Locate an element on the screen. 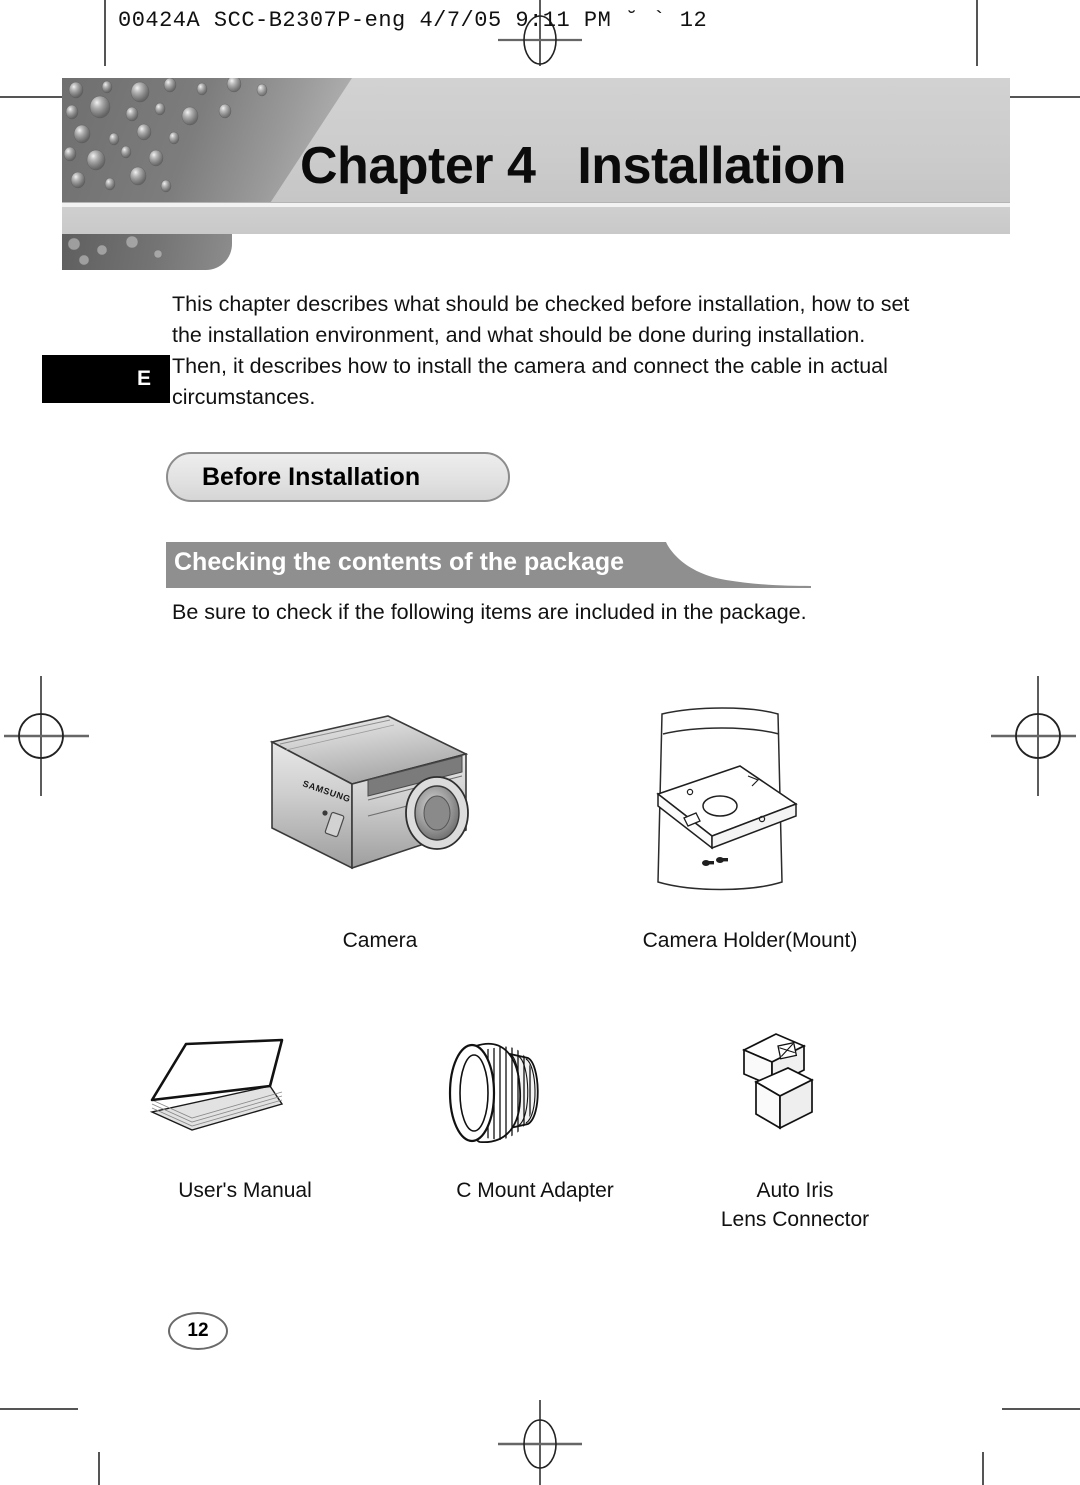  language-tab-label: E is located at coordinates (144, 378).